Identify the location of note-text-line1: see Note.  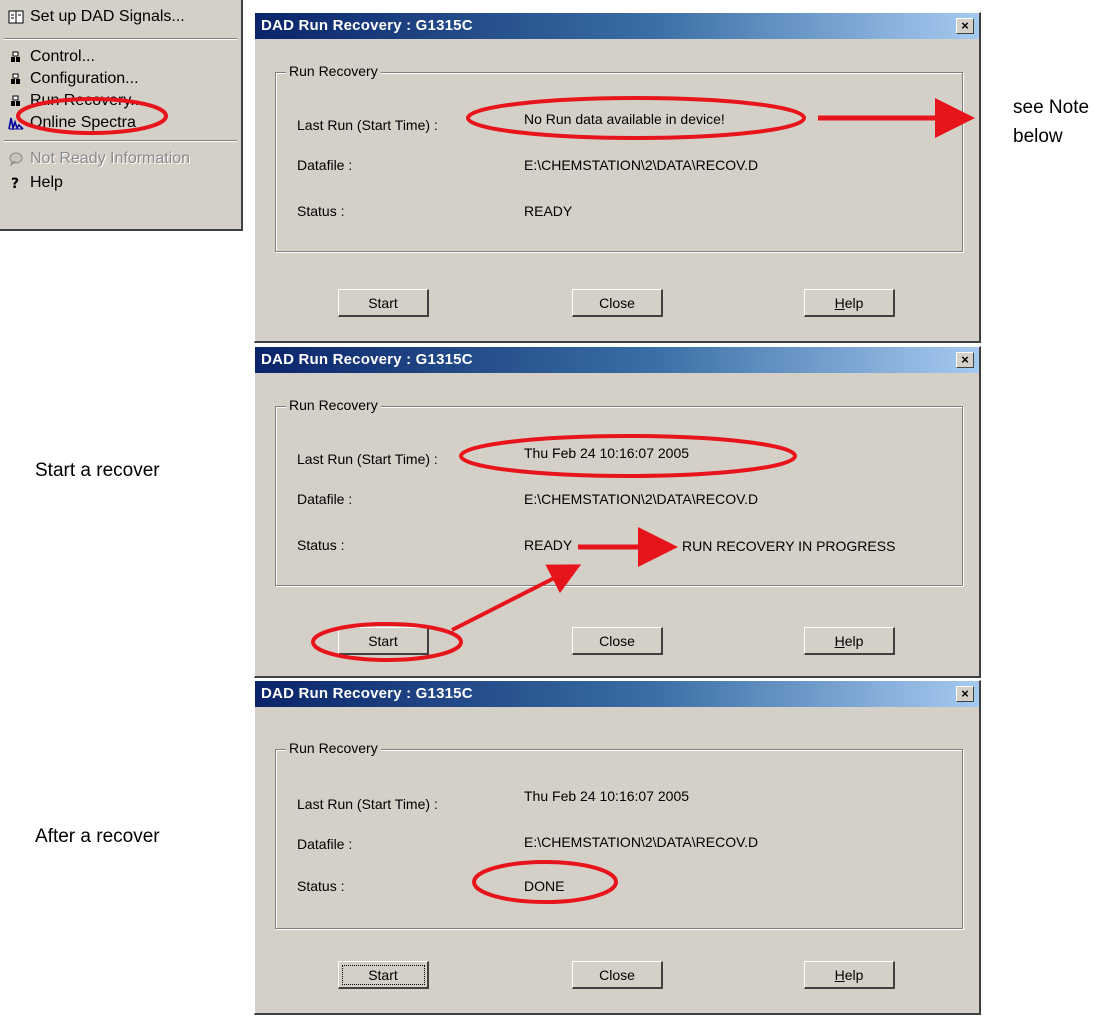
(1051, 107).